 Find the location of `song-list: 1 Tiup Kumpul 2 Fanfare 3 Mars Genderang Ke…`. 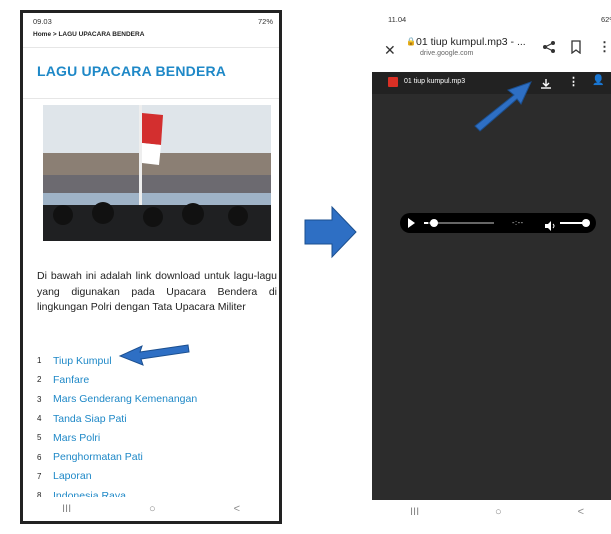

song-list: 1 Tiup Kumpul 2 Fanfare 3 Mars Genderang Ke… is located at coordinates (157, 428).